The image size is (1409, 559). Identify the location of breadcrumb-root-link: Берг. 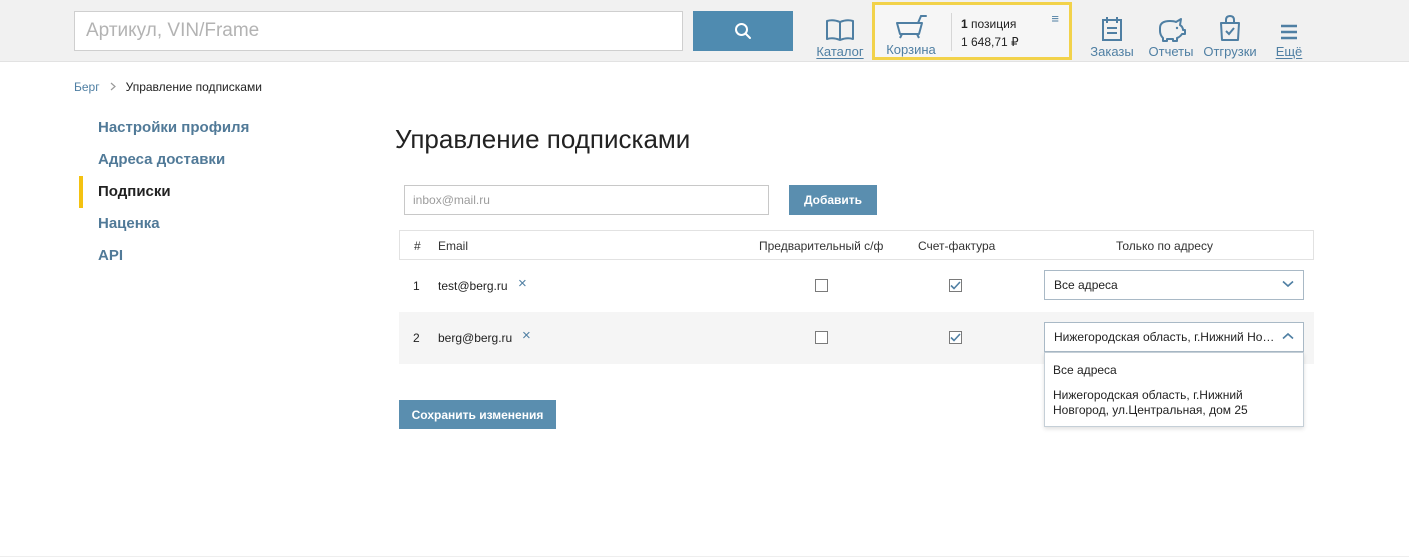
(87, 87).